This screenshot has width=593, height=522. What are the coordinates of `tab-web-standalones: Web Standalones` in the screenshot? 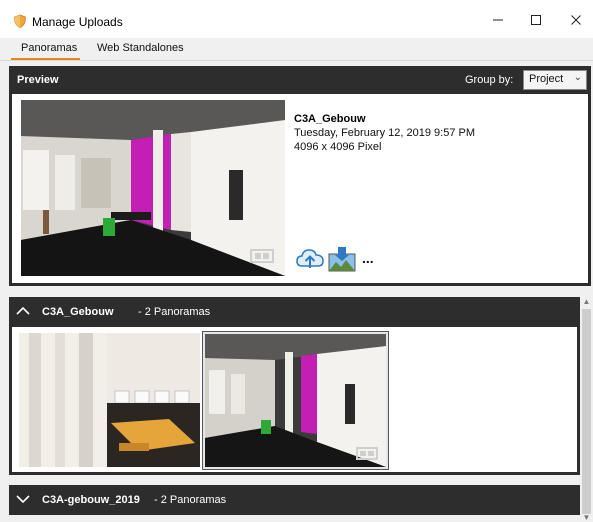 It's located at (140, 48).